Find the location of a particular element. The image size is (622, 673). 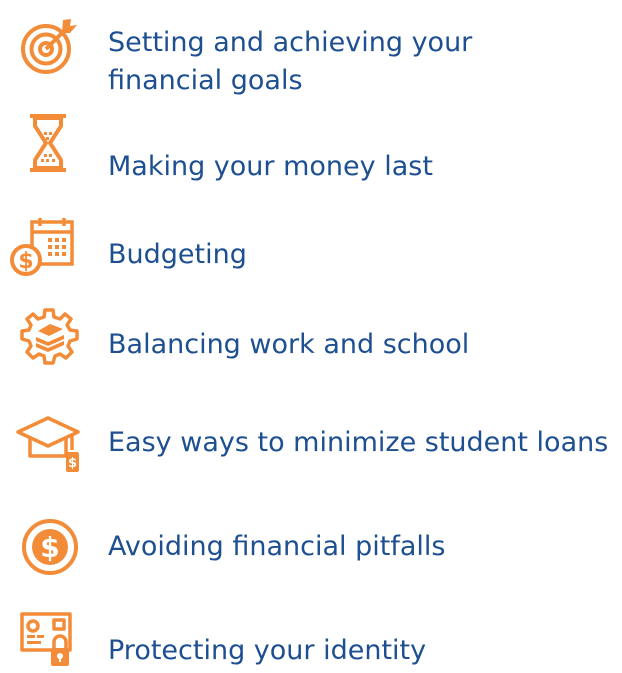

topic-label: Avoiding financial pitfalls is located at coordinates (277, 546).